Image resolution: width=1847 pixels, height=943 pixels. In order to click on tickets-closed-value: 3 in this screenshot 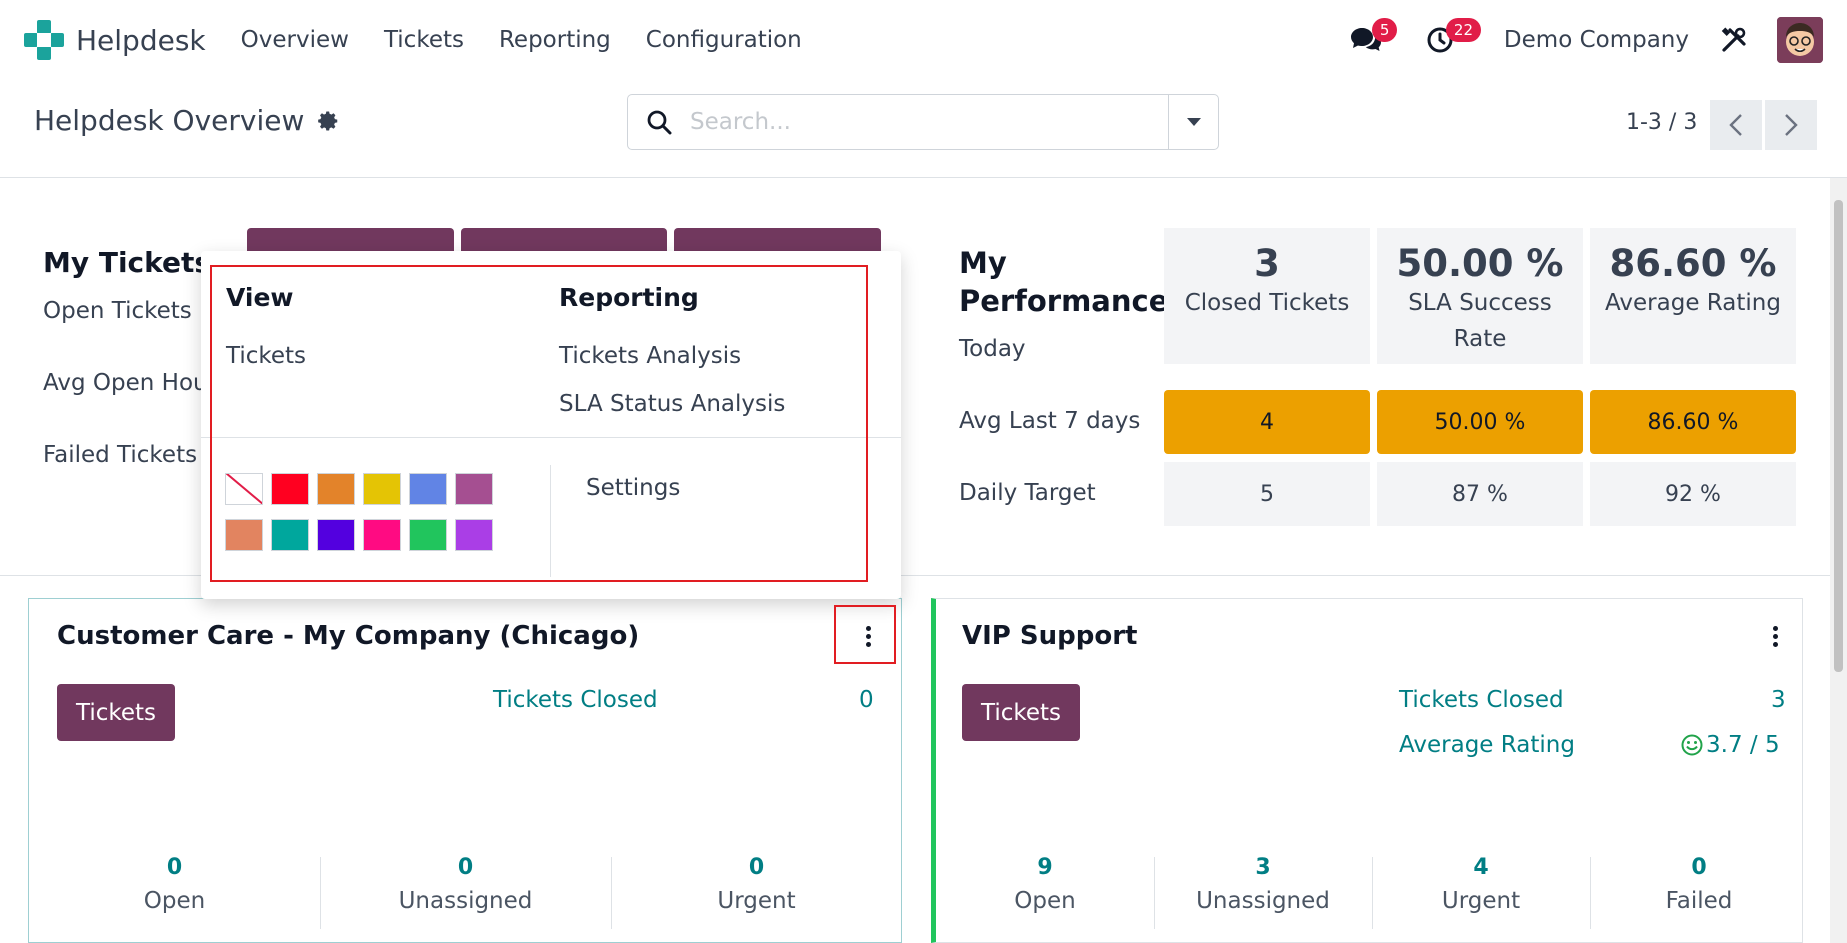, I will do `click(1778, 700)`.